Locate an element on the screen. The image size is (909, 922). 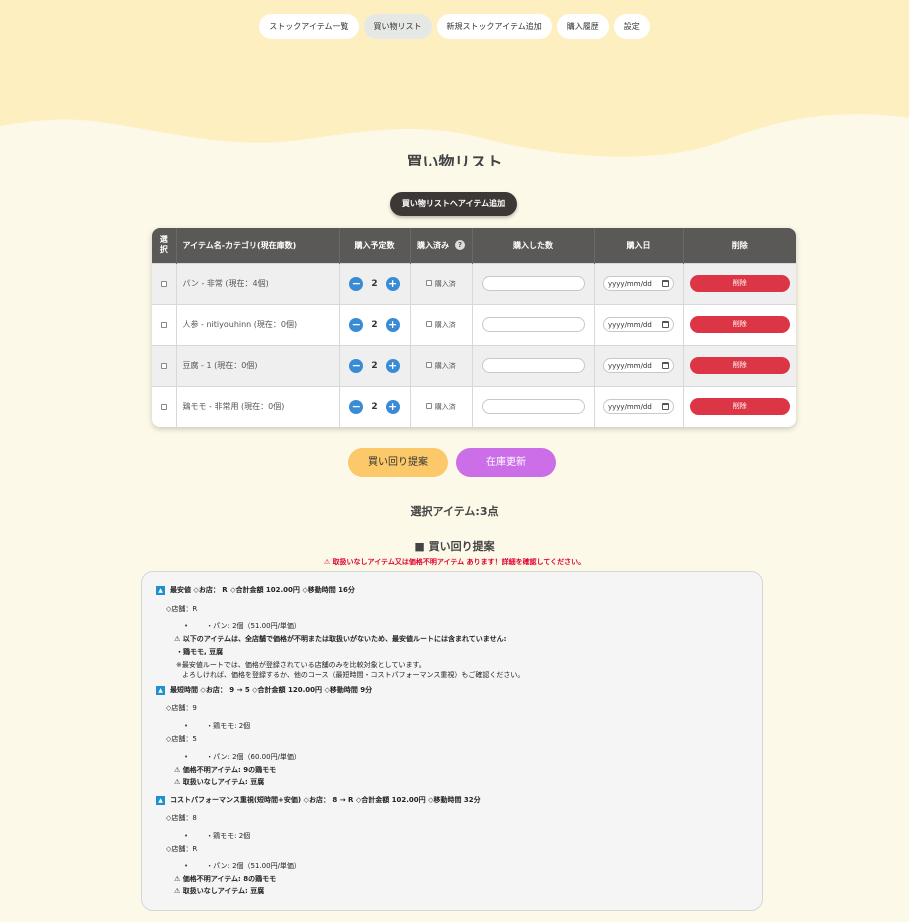
top-nav: ストックアイテム一覧 買い物リスト 新規ストックアイテム追加 購入履歴 設定 is located at coordinates (454, 26).